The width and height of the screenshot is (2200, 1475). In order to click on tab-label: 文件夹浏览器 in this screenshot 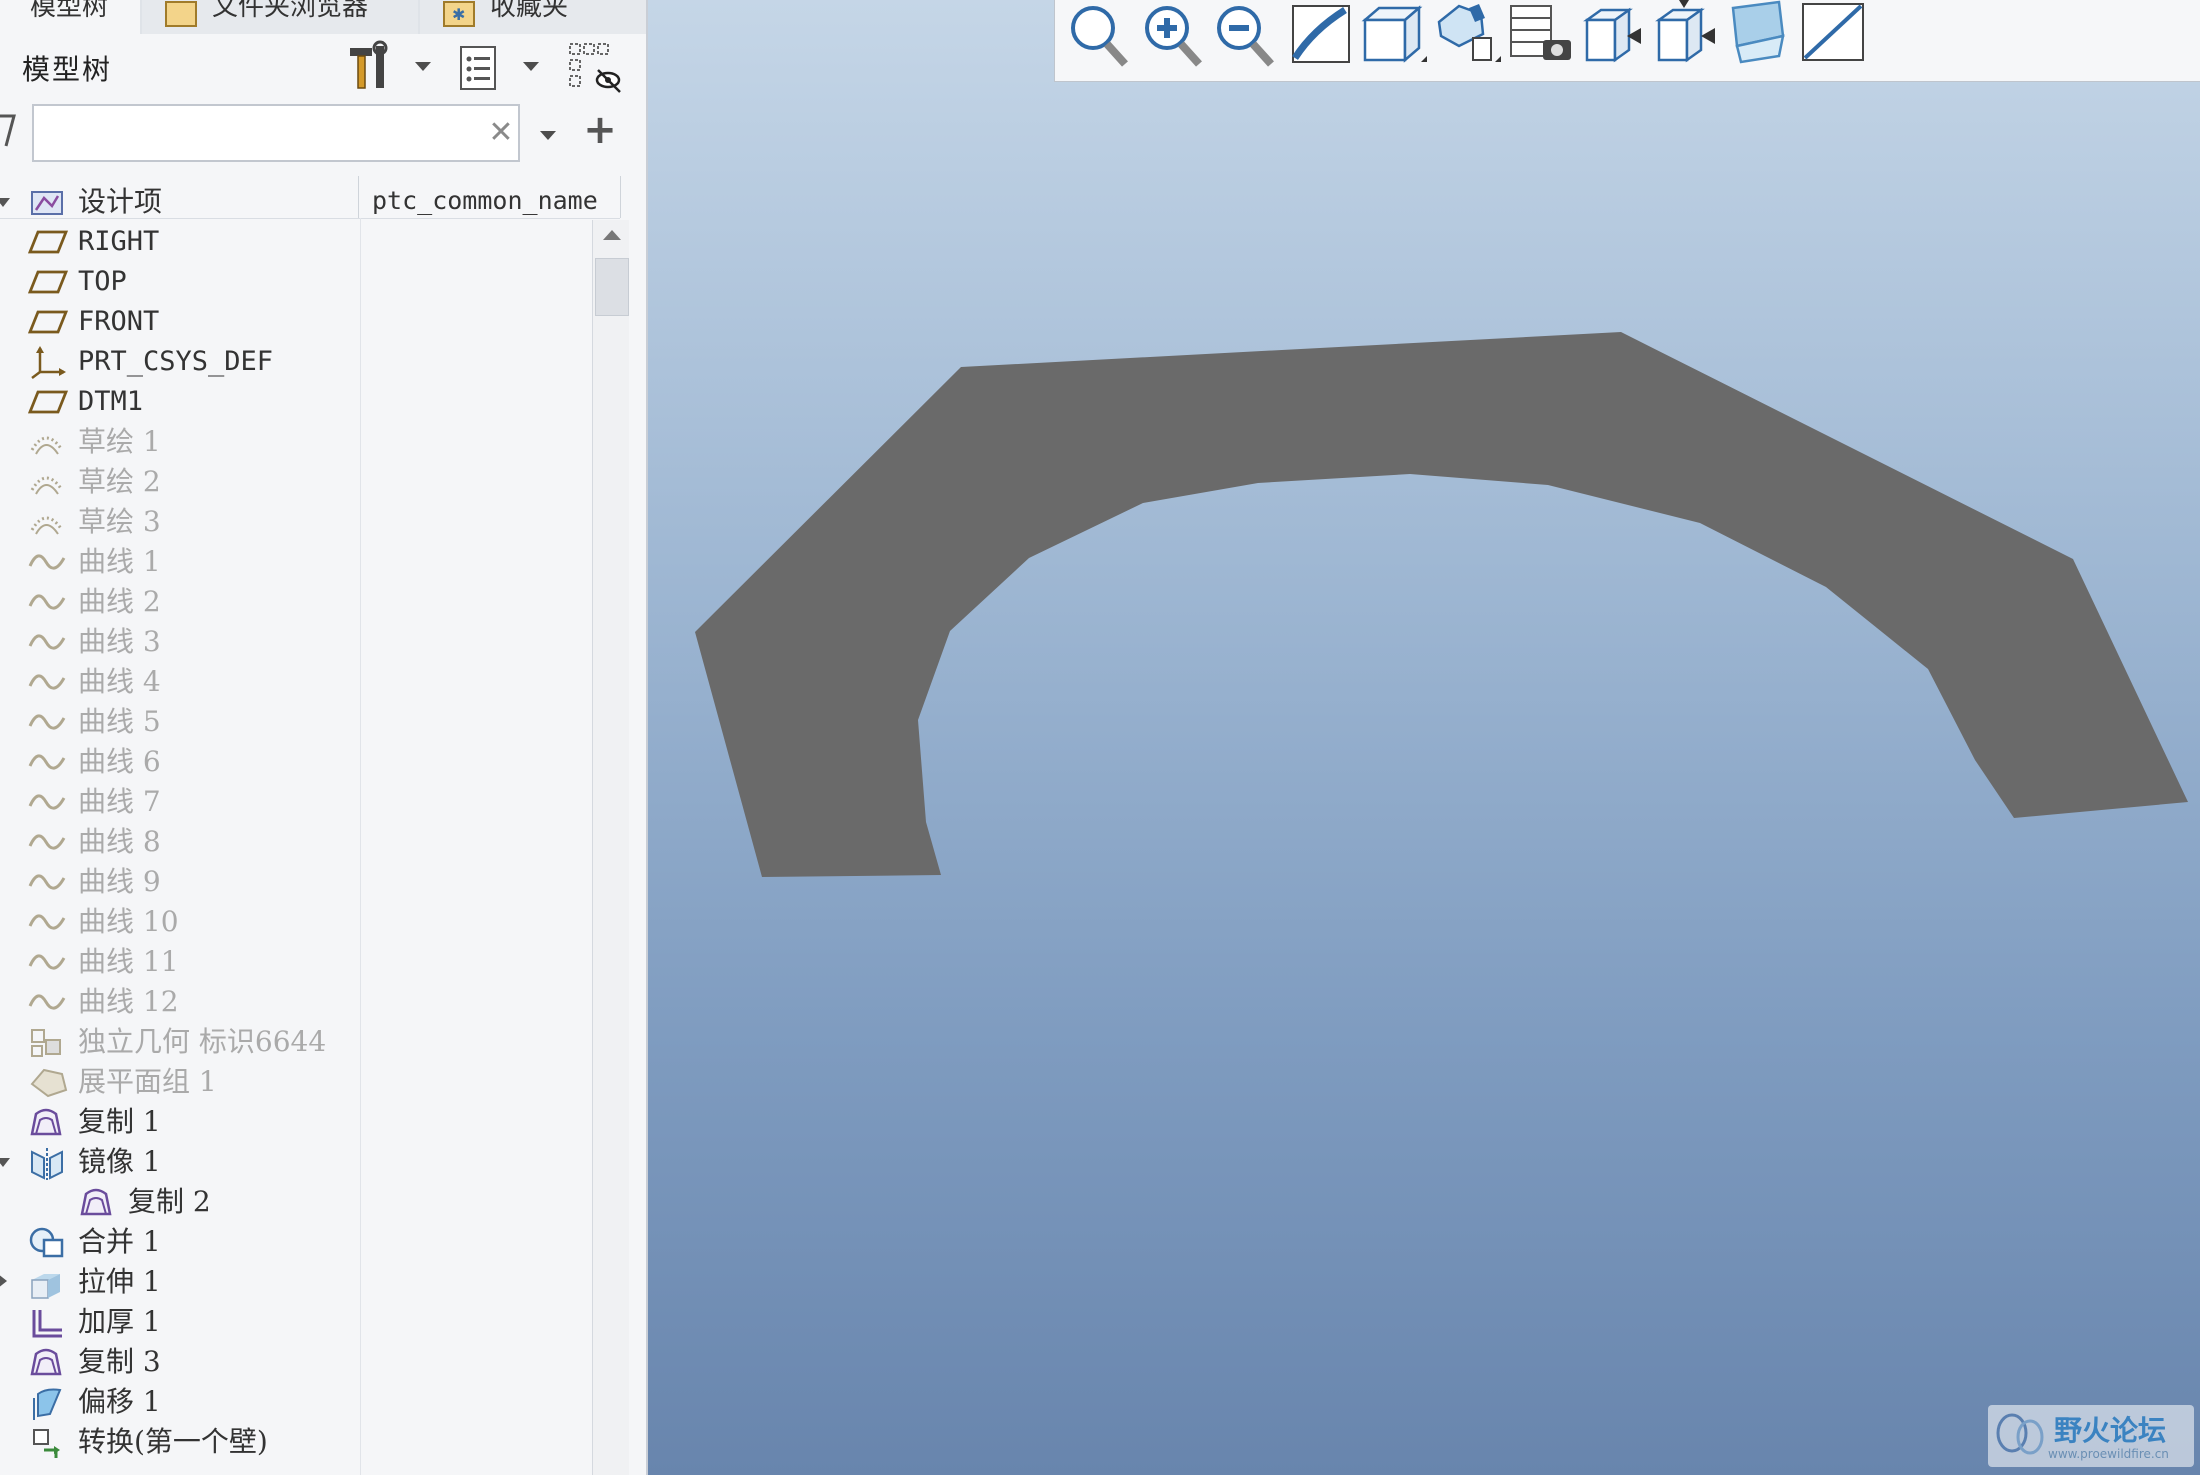, I will do `click(290, 11)`.